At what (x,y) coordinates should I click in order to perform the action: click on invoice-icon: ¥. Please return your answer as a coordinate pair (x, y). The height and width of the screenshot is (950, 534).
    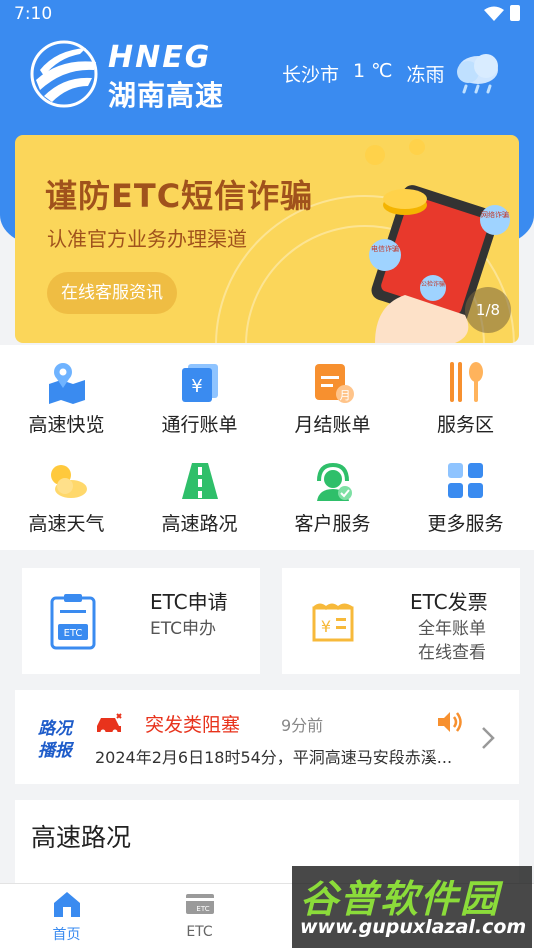
    Looking at the image, I should click on (333, 622).